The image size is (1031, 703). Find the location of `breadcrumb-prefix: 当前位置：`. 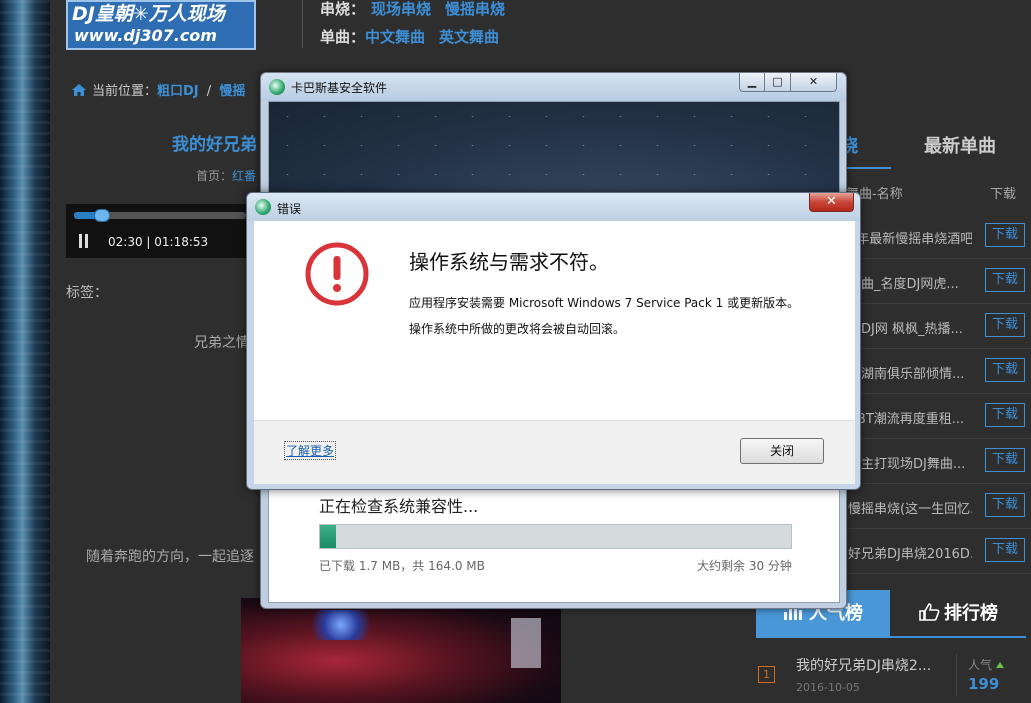

breadcrumb-prefix: 当前位置： is located at coordinates (125, 91).